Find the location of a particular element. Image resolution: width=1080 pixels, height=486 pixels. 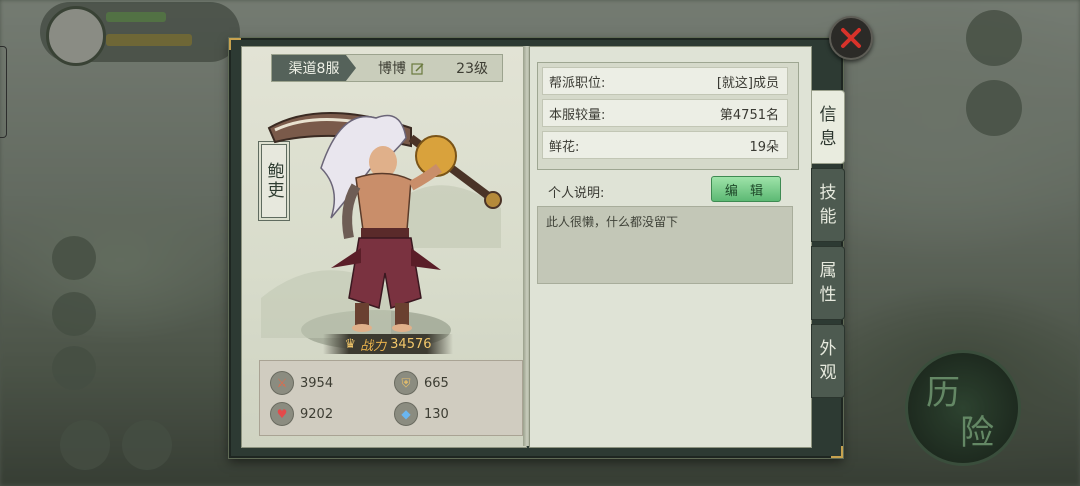

info-key: 鲜花: is located at coordinates (564, 147).